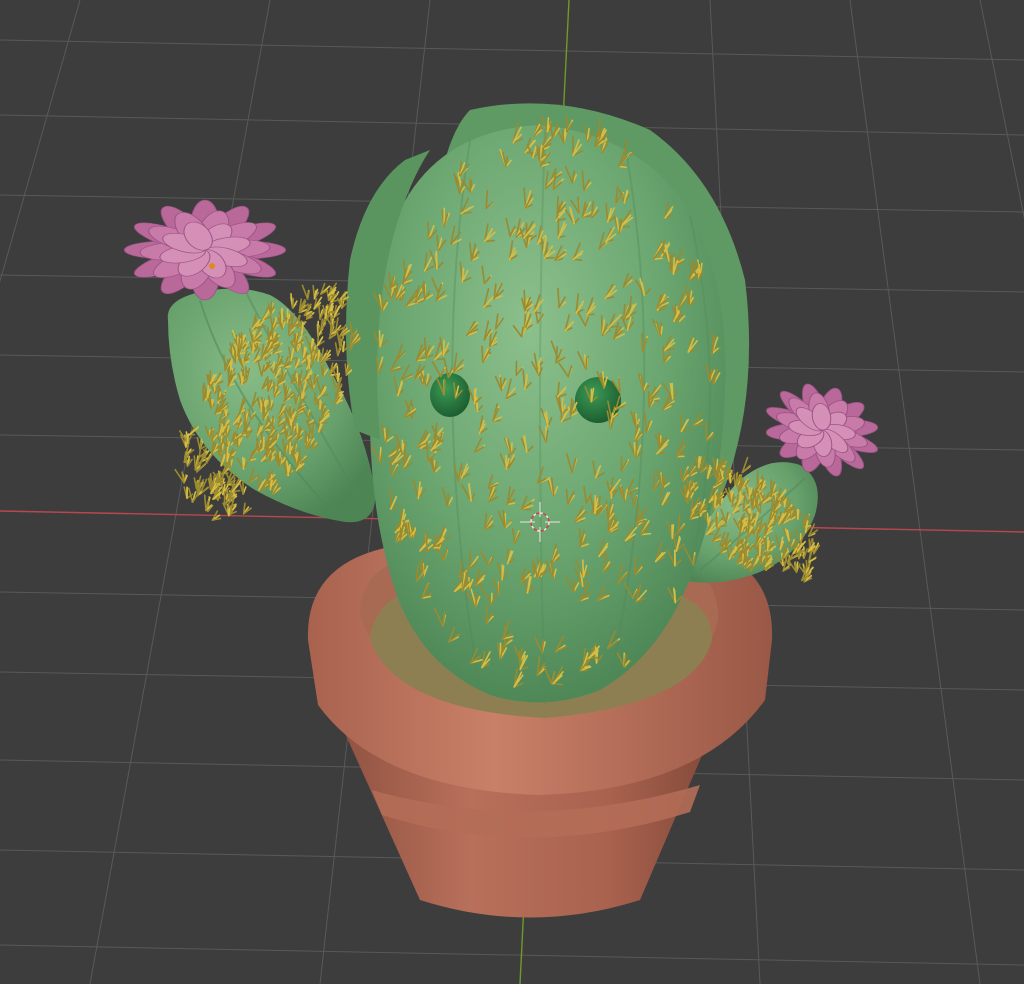 Image resolution: width=1024 pixels, height=984 pixels. What do you see at coordinates (205, 250) in the screenshot?
I see `left-flower` at bounding box center [205, 250].